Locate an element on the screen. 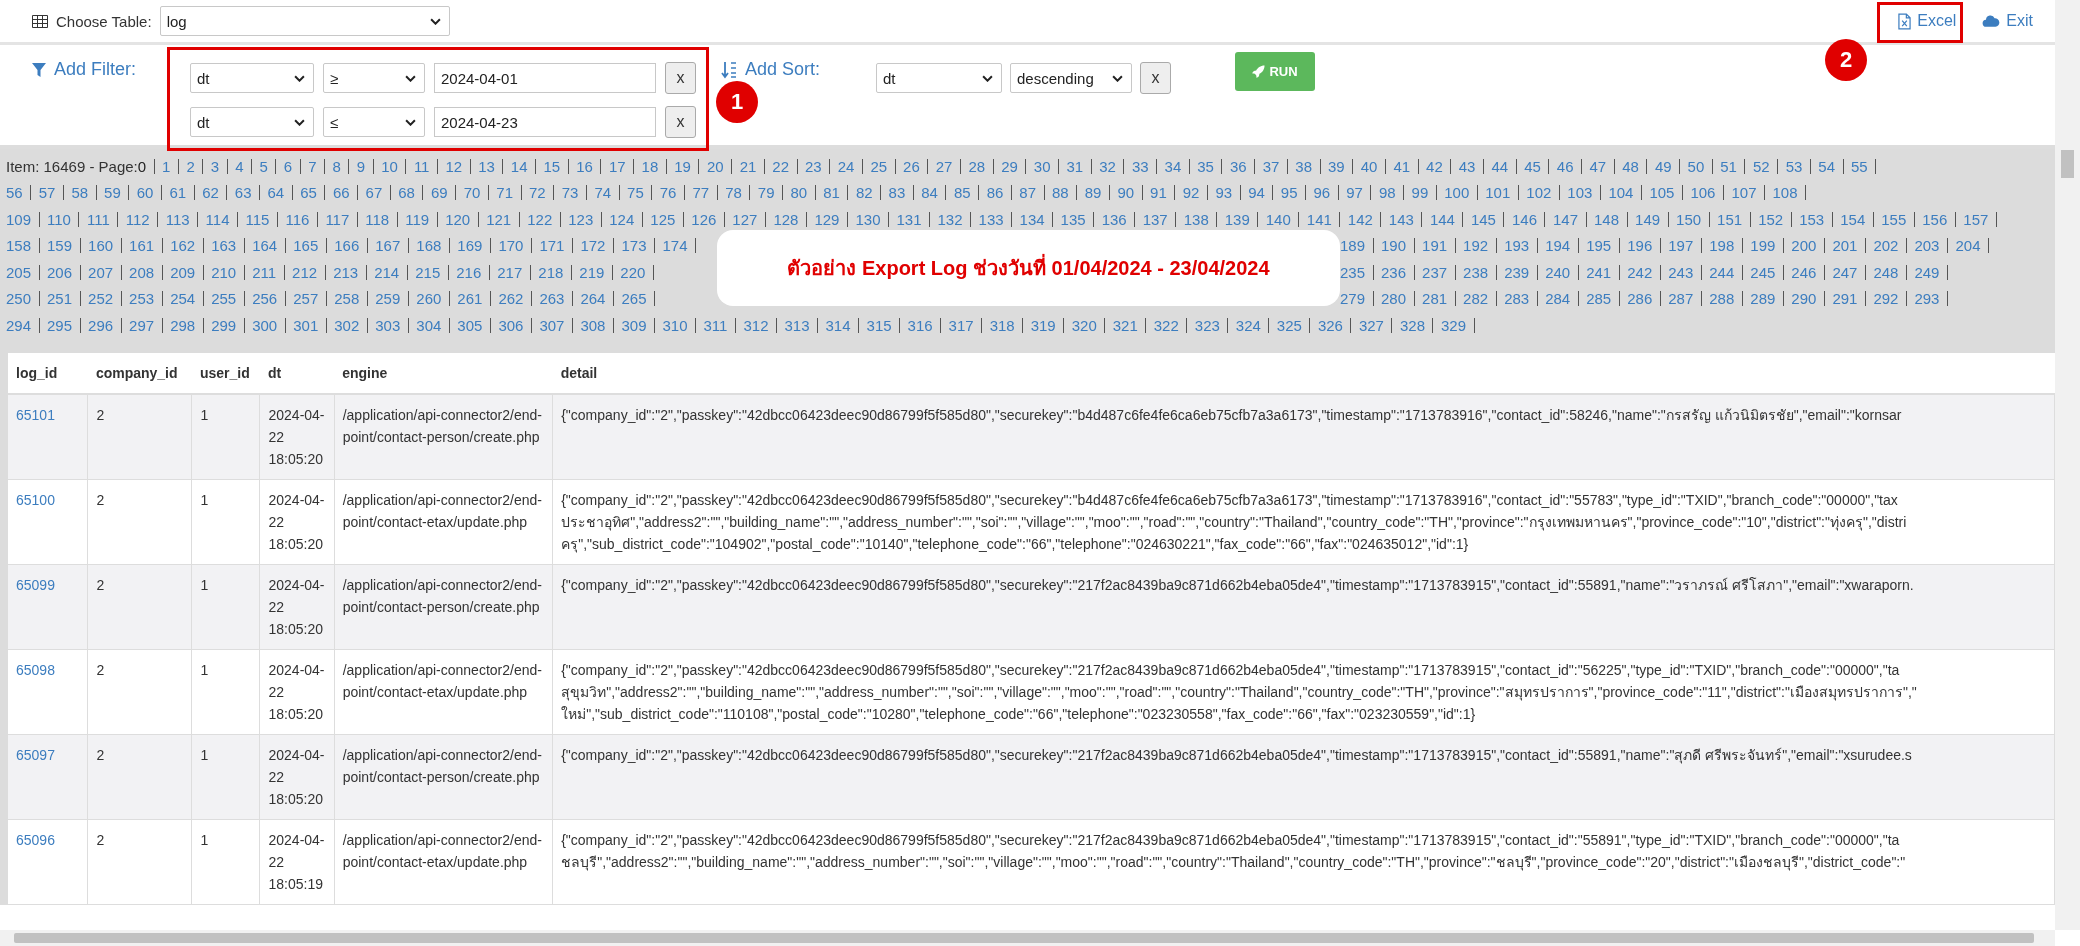 This screenshot has width=2080, height=946. run-button: RUN is located at coordinates (1275, 71).